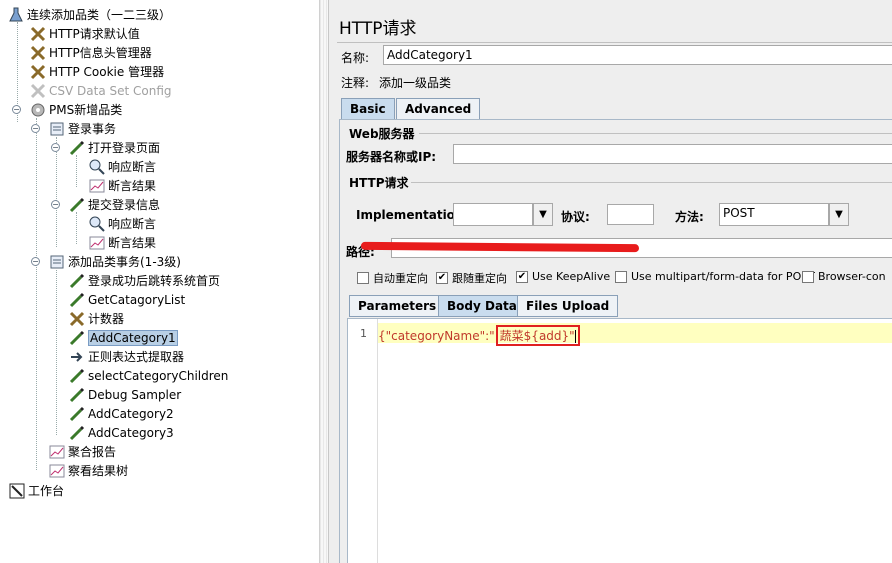  What do you see at coordinates (412, 215) in the screenshot?
I see `implementation-label: Implementation:` at bounding box center [412, 215].